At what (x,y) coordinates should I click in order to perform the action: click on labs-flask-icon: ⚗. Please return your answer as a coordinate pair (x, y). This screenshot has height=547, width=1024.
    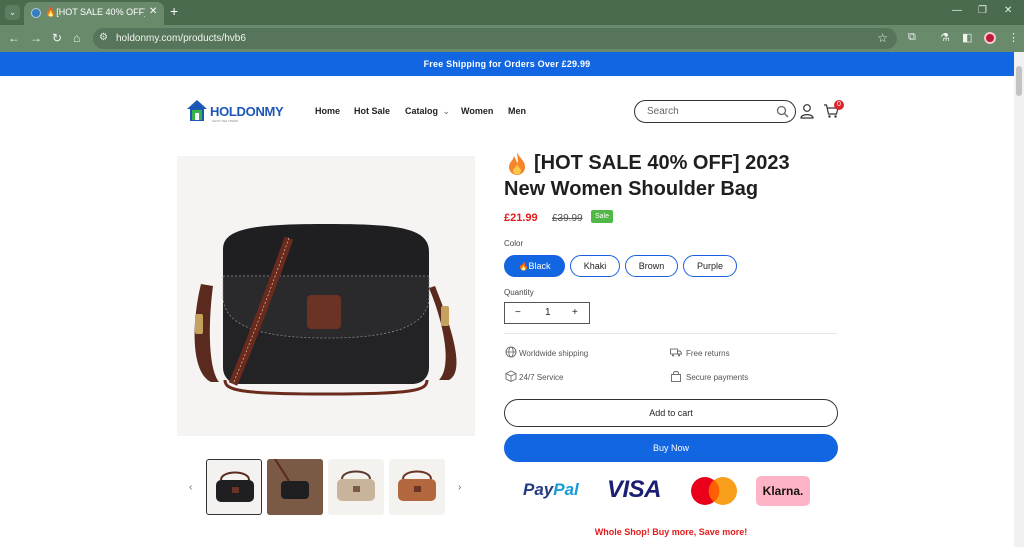
    Looking at the image, I should click on (945, 37).